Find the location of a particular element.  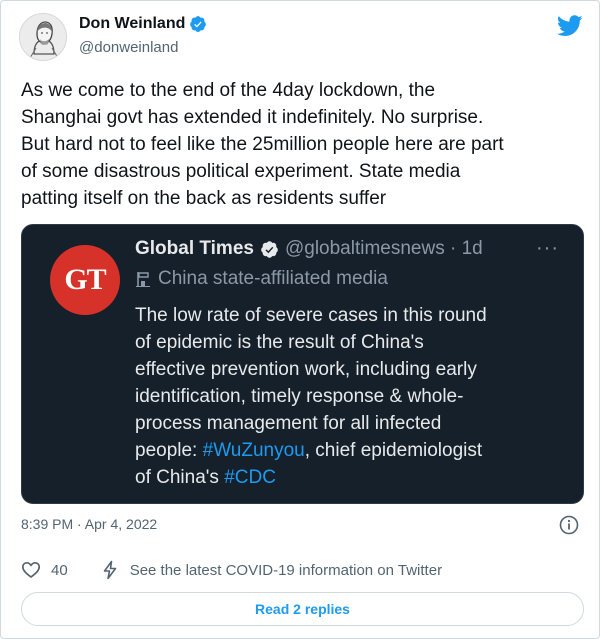

author-name-row: Don Weinland is located at coordinates (143, 24).